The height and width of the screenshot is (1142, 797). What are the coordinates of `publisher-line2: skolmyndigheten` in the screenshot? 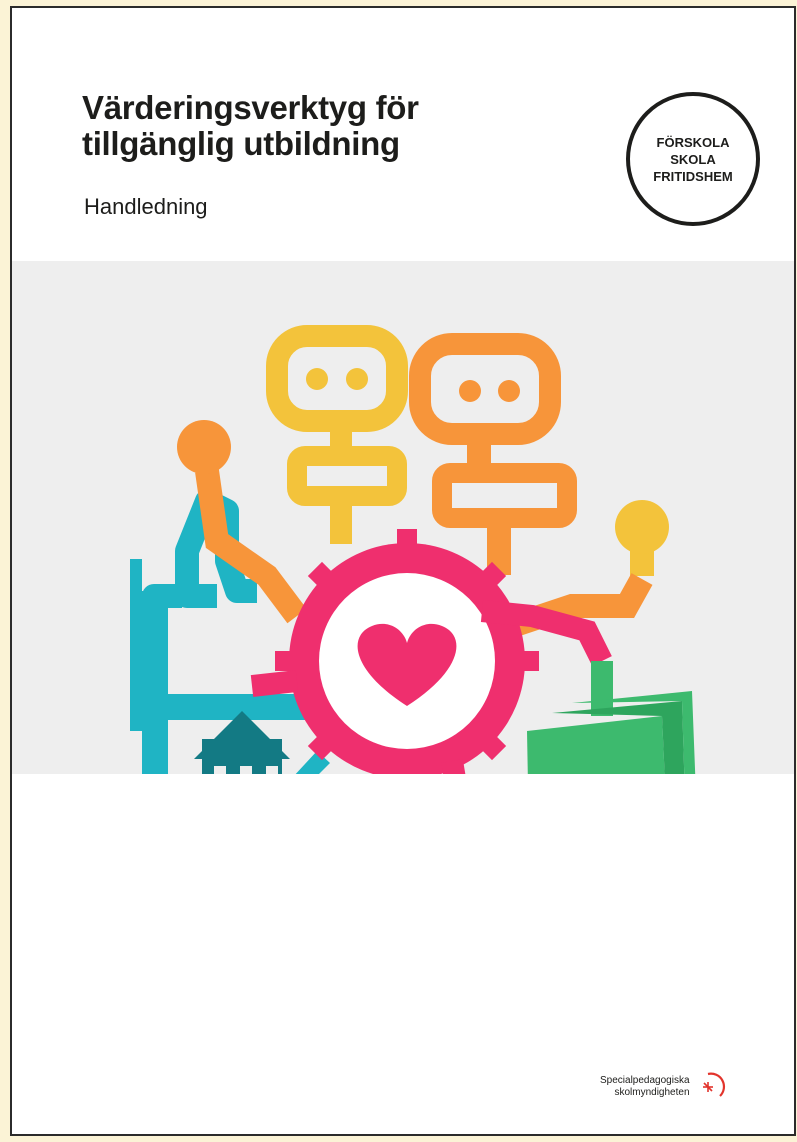 It's located at (652, 1092).